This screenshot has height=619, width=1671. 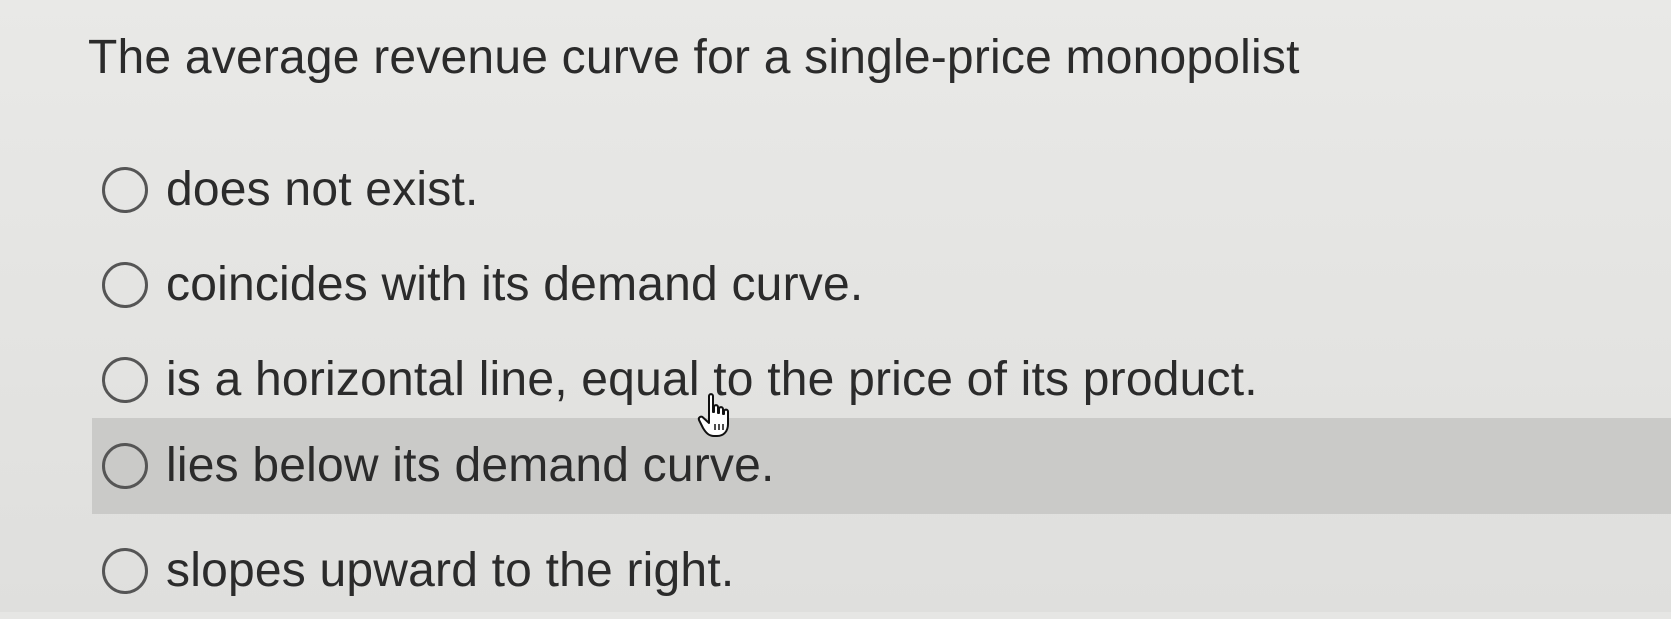 I want to click on answer-option-does-not-exist: does not exist., so click(x=881, y=190).